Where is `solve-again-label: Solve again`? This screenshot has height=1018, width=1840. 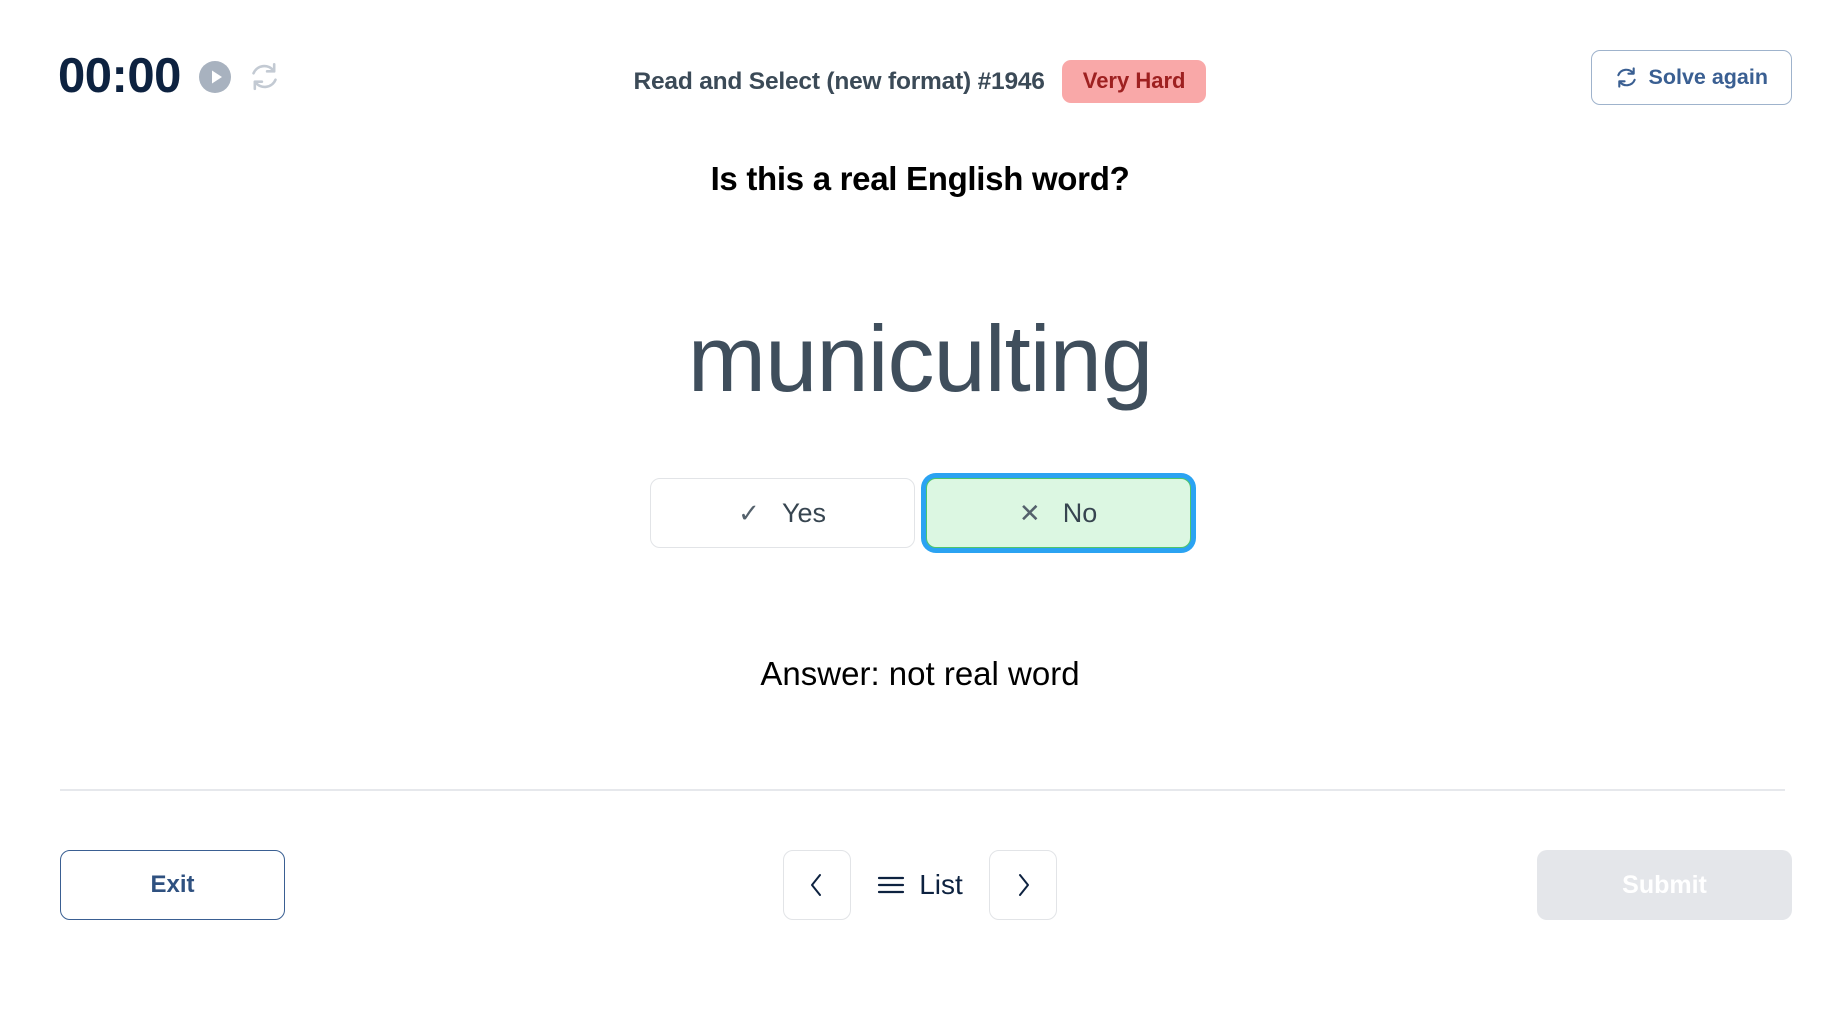 solve-again-label: Solve again is located at coordinates (1708, 77).